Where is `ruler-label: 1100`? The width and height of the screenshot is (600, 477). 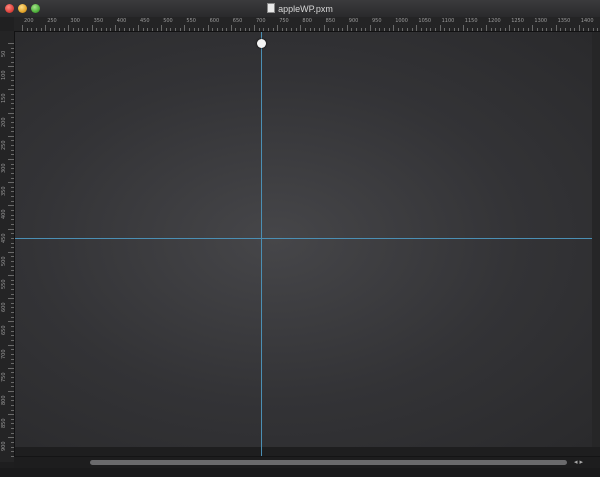
ruler-label: 1100 is located at coordinates (448, 21).